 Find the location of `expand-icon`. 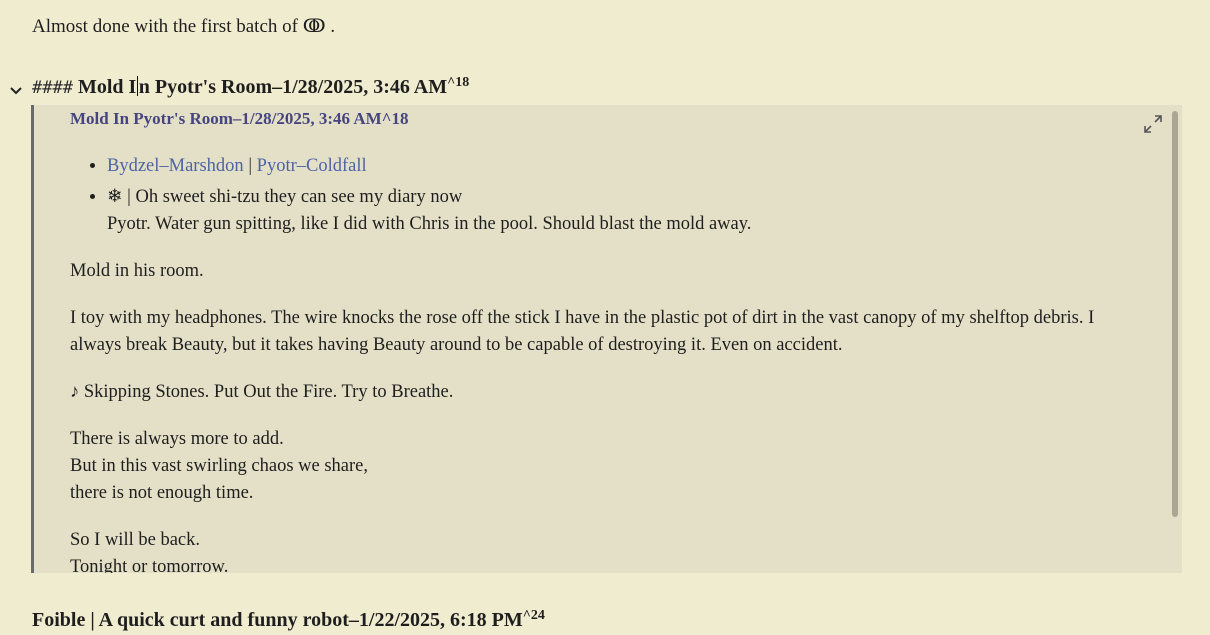

expand-icon is located at coordinates (1153, 124).